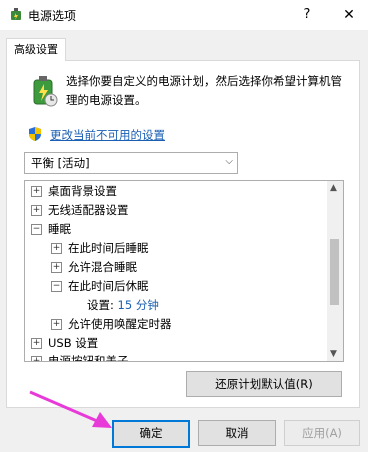  I want to click on tree-item-label: USB 设置, so click(73, 343).